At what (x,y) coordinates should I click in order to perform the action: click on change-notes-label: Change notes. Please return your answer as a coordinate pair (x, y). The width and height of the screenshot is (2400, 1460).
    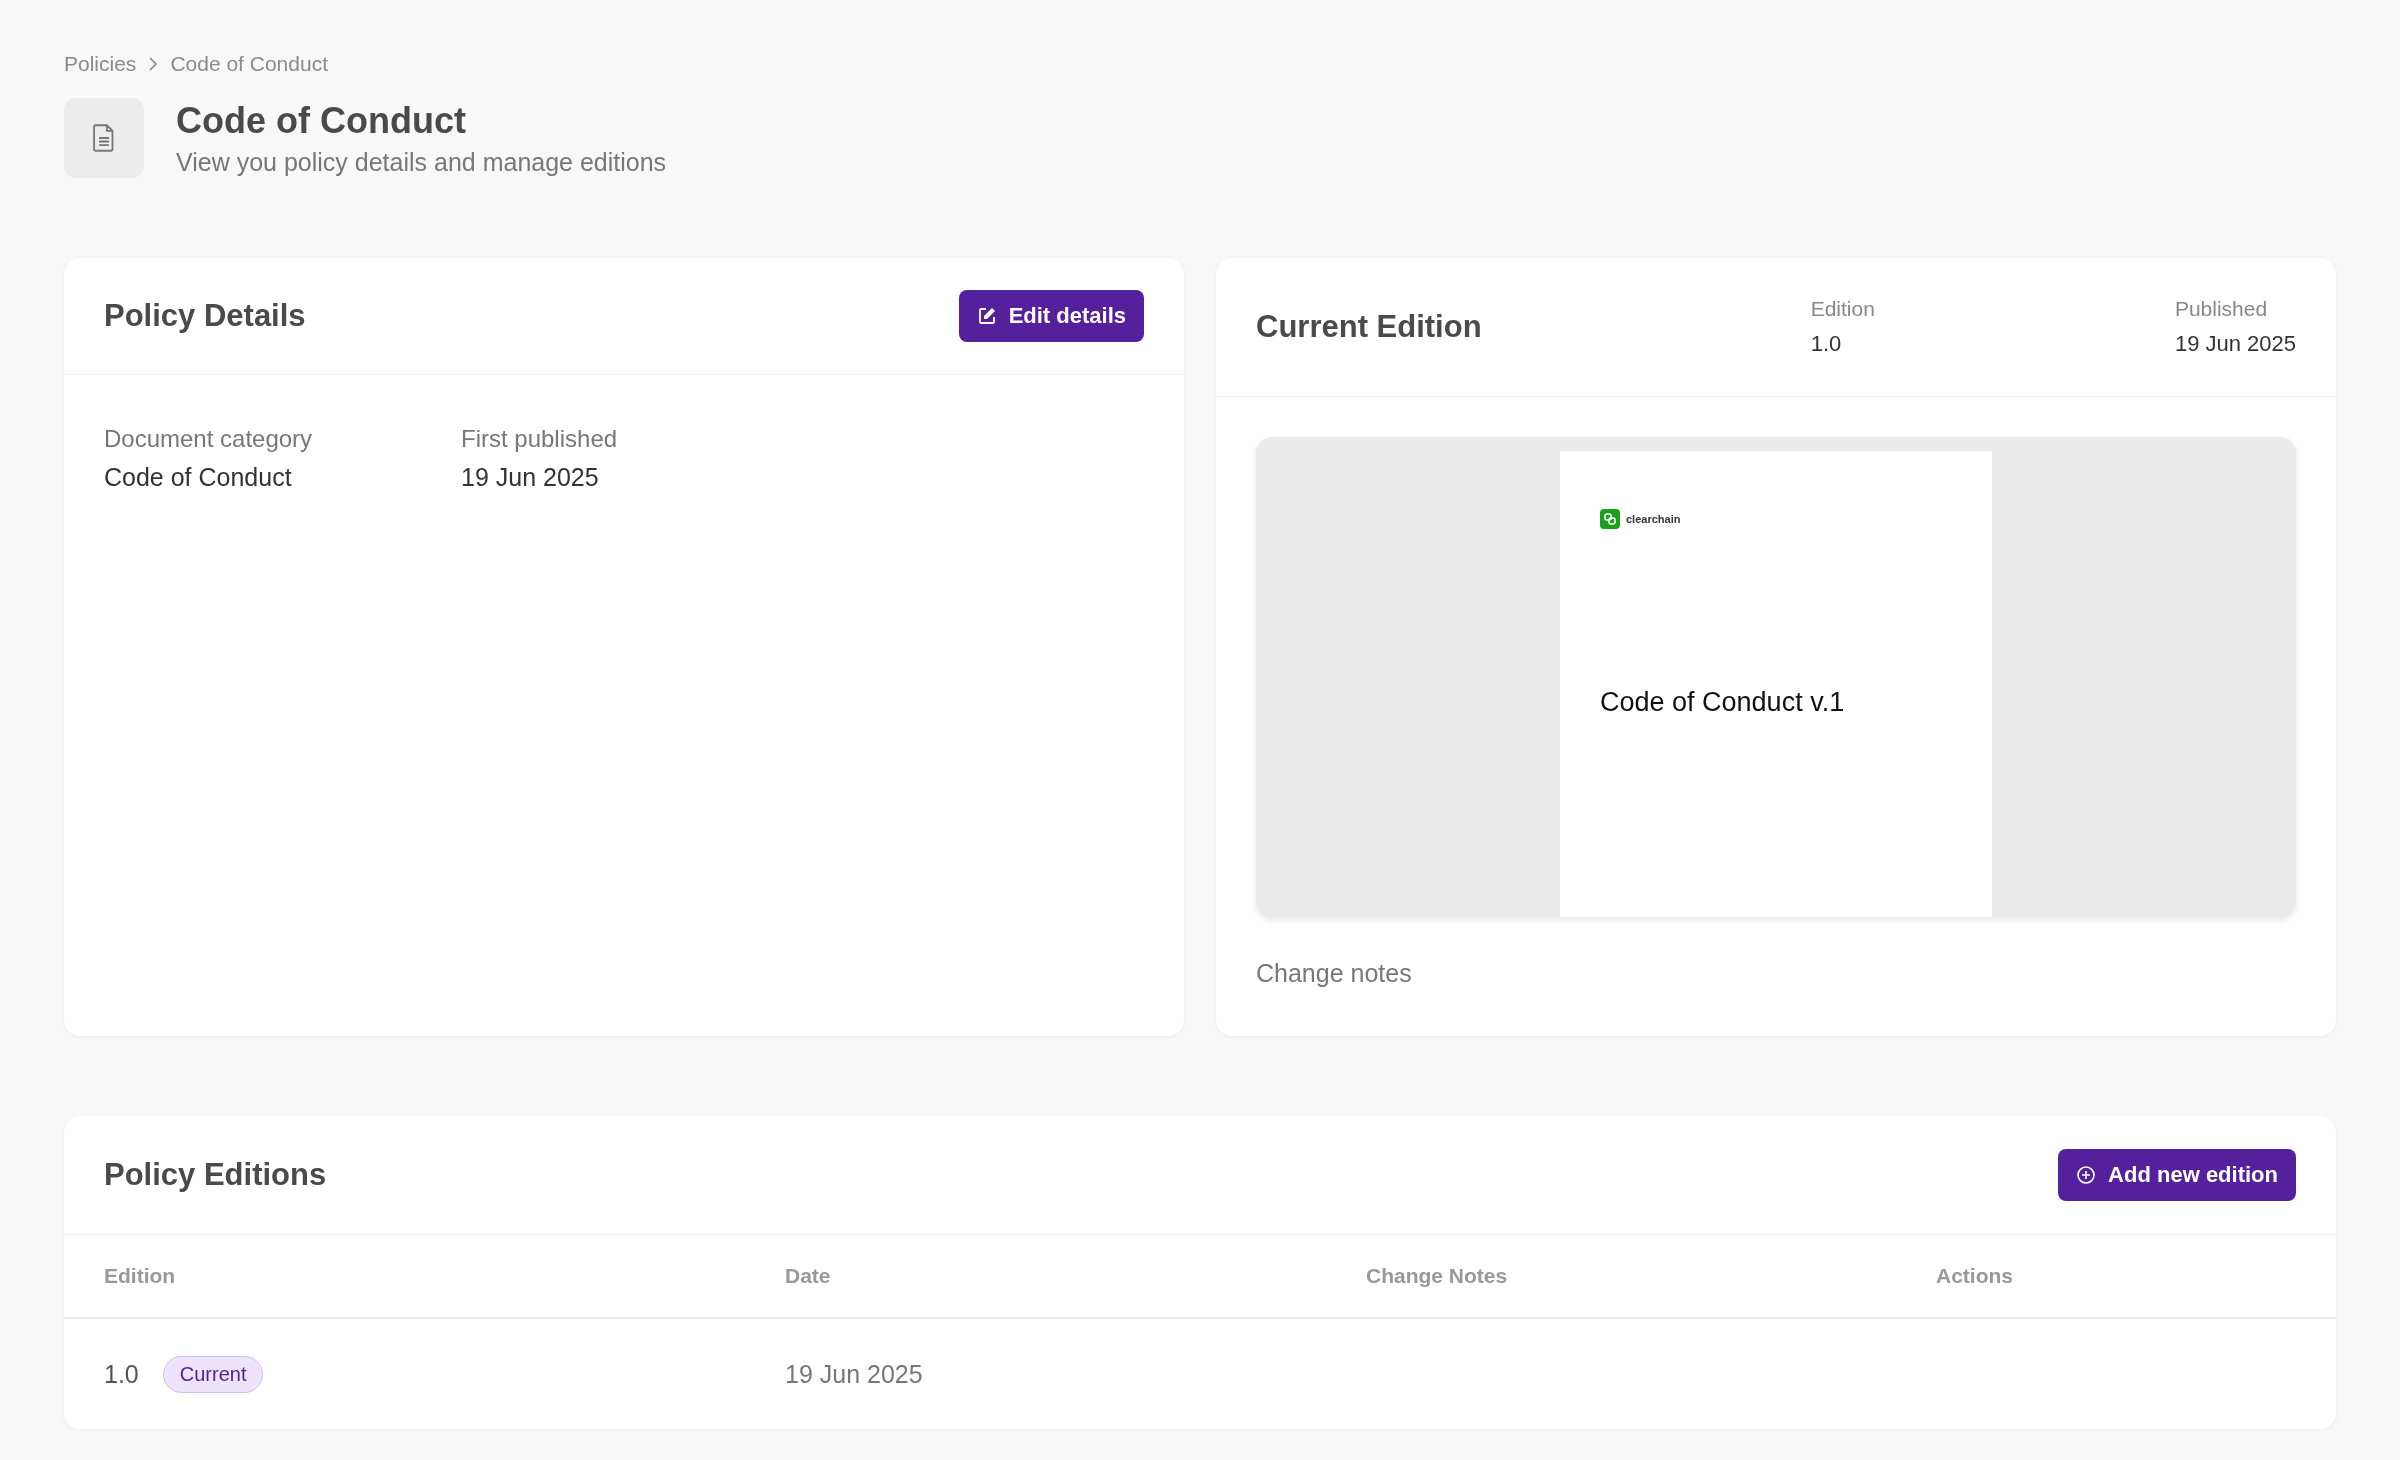
    Looking at the image, I should click on (1334, 973).